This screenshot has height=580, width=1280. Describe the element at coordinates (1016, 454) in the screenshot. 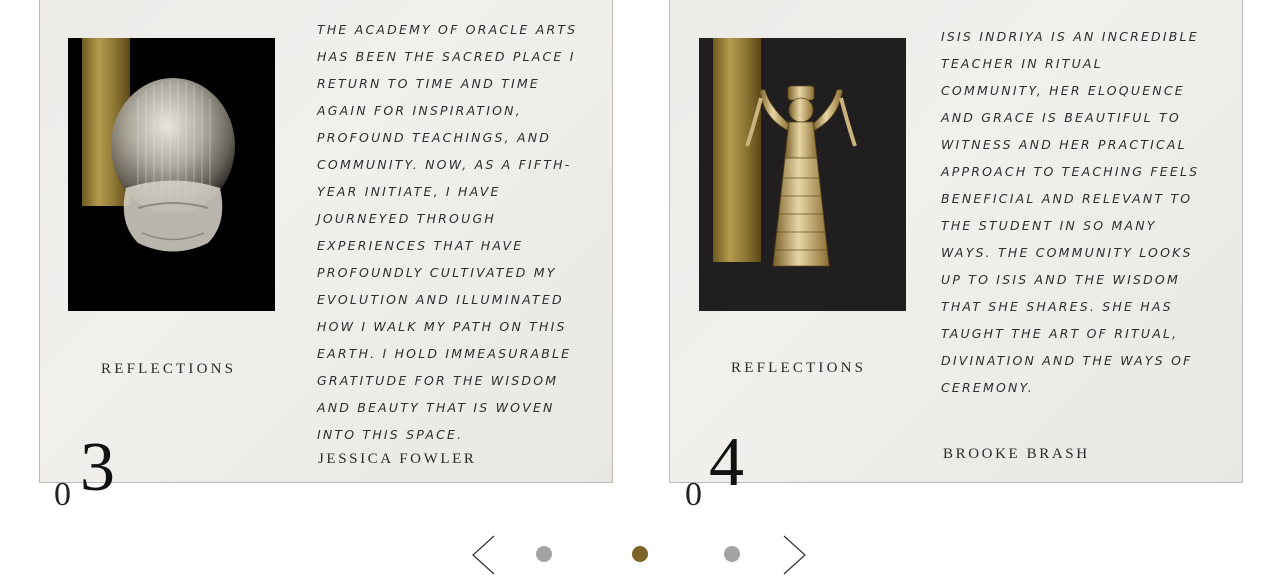

I see `testimonial-author: BROOKE BRASH` at that location.